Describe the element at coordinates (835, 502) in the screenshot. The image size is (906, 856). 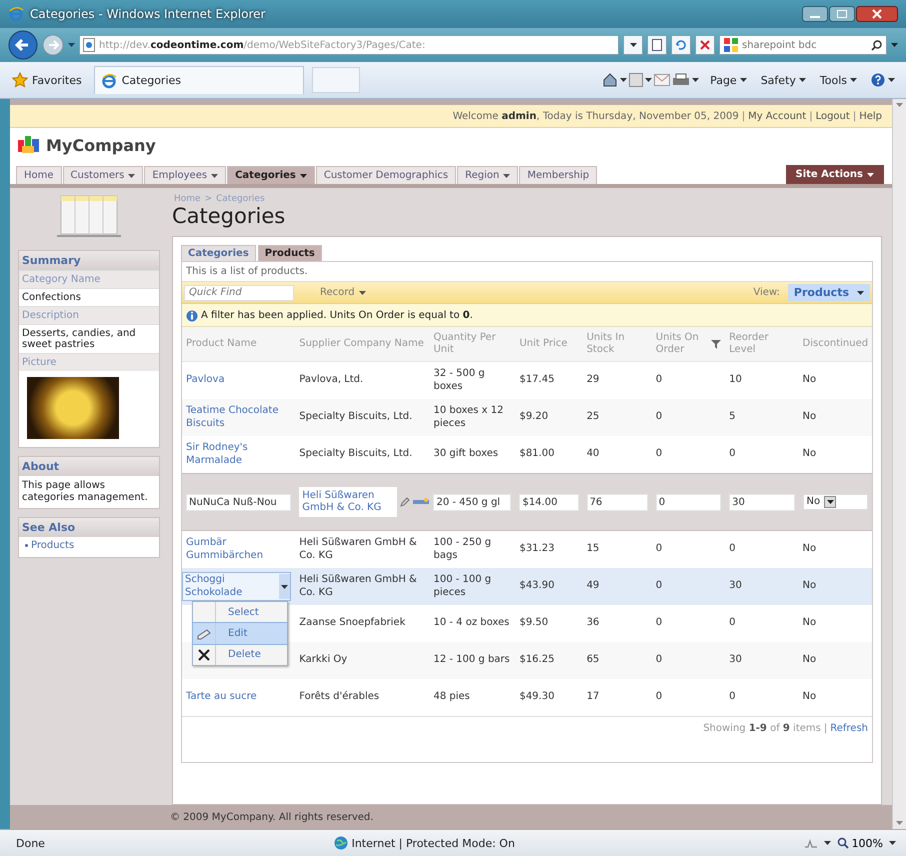
I see `discontinued-dropdown: No` at that location.